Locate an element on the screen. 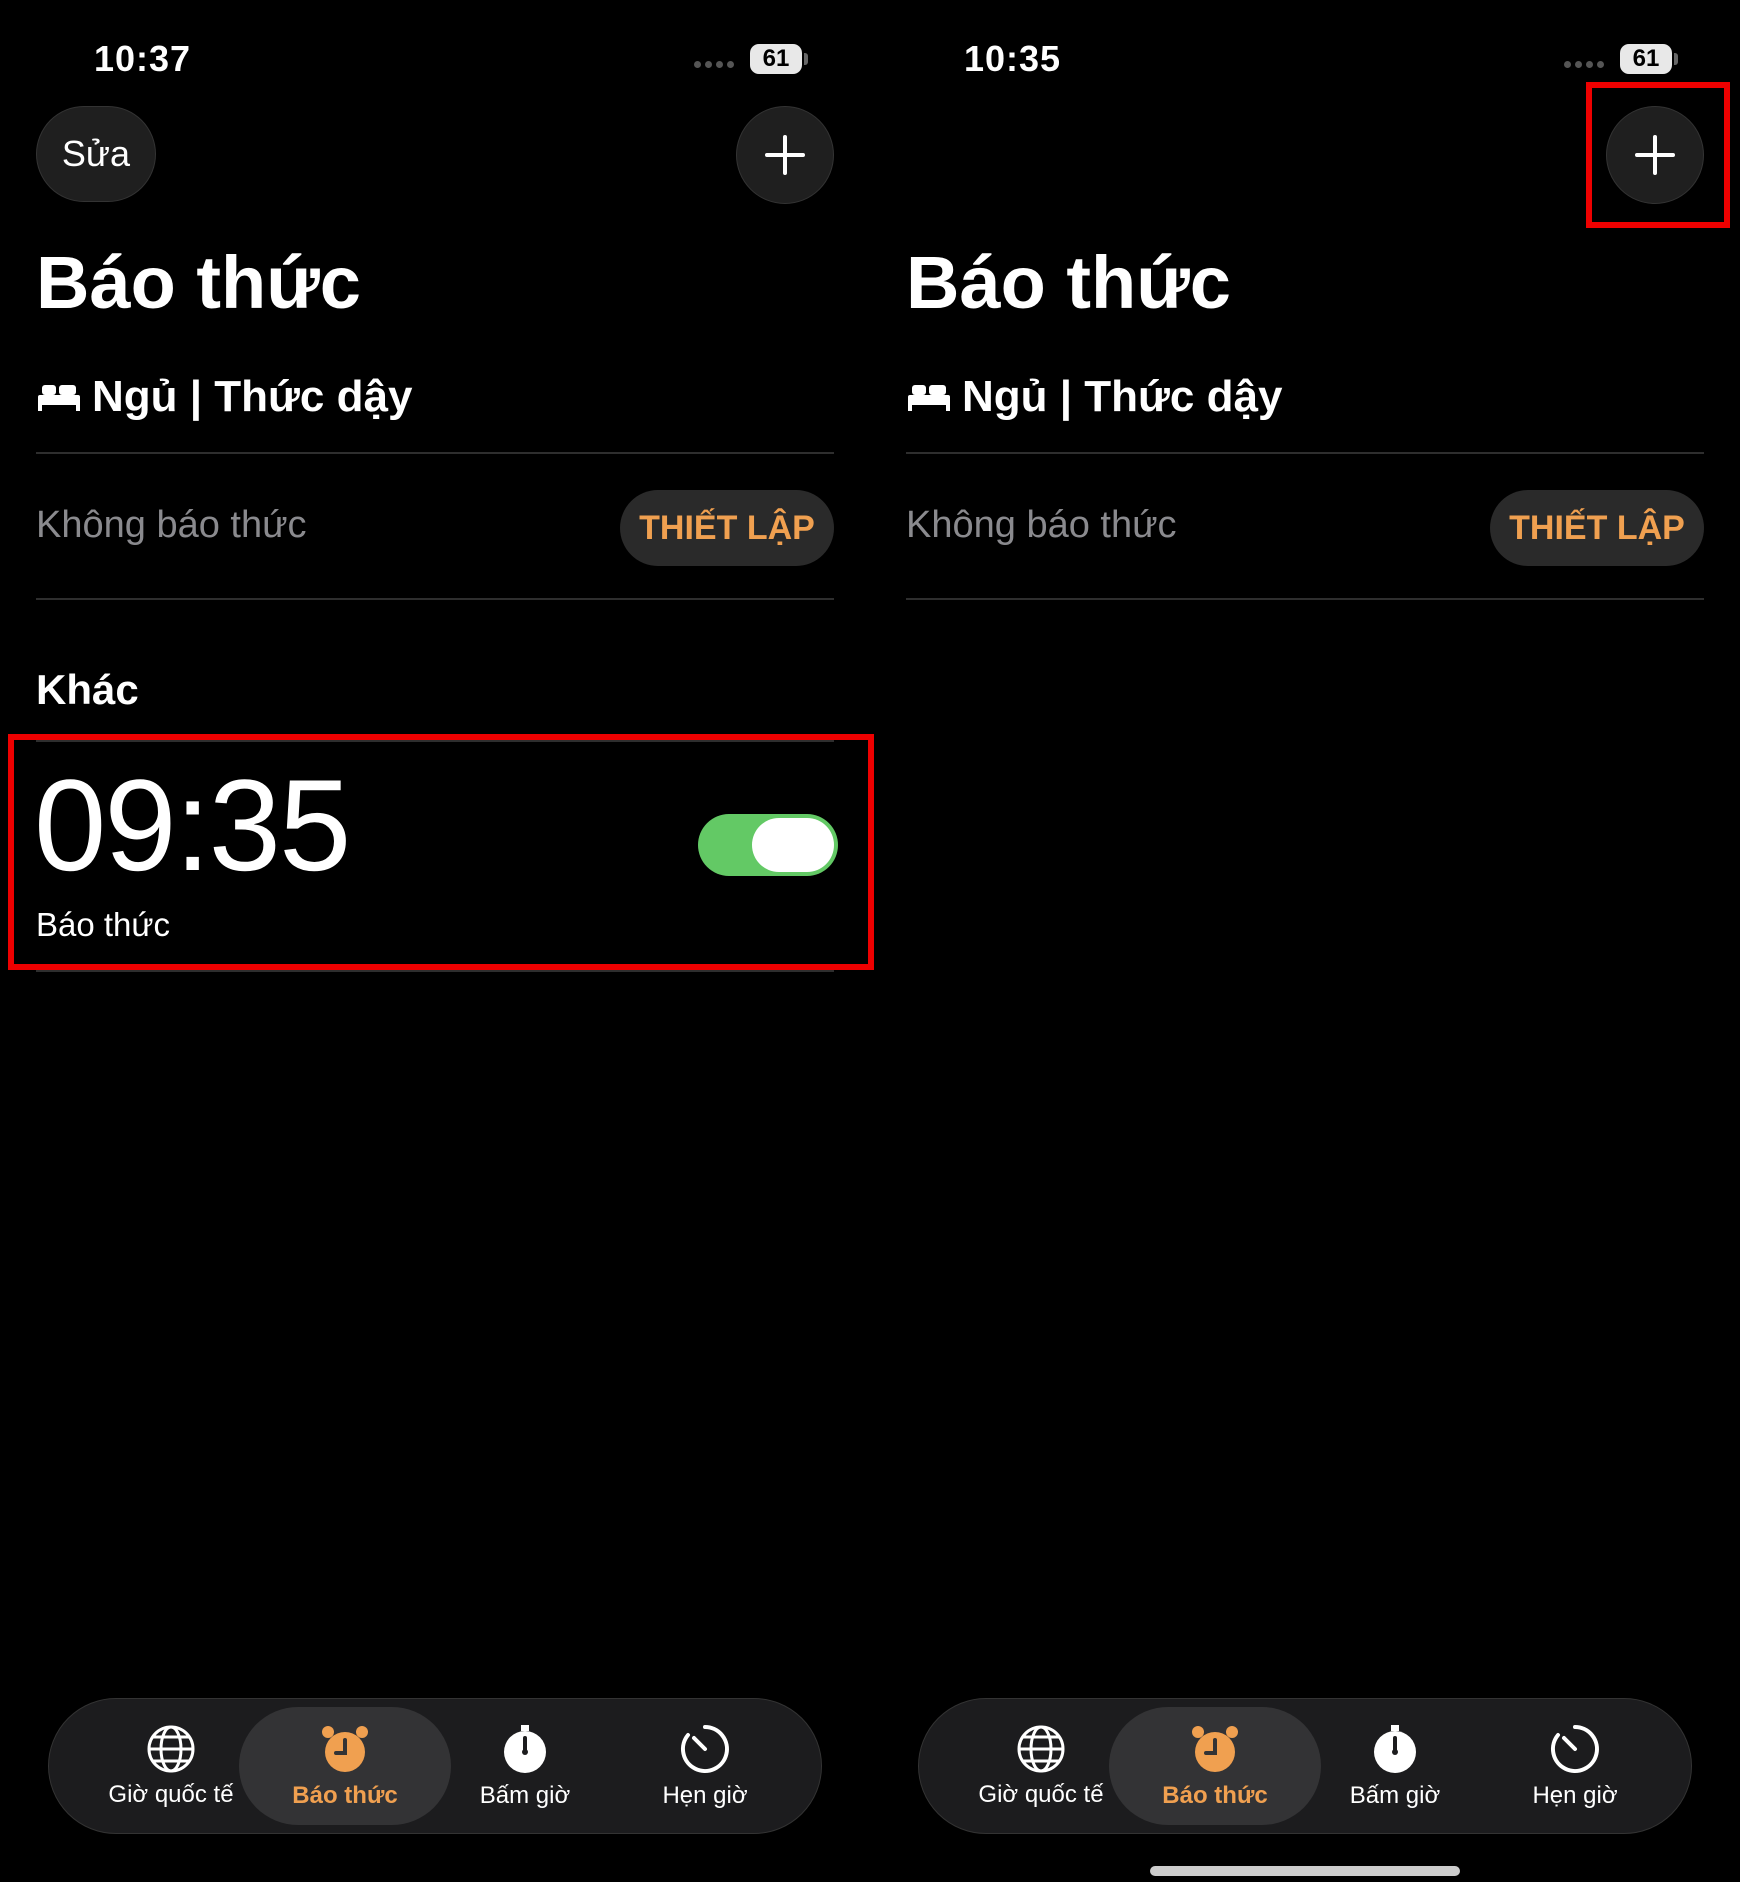 This screenshot has width=1740, height=1882. status-time: 10:35 is located at coordinates (1013, 58).